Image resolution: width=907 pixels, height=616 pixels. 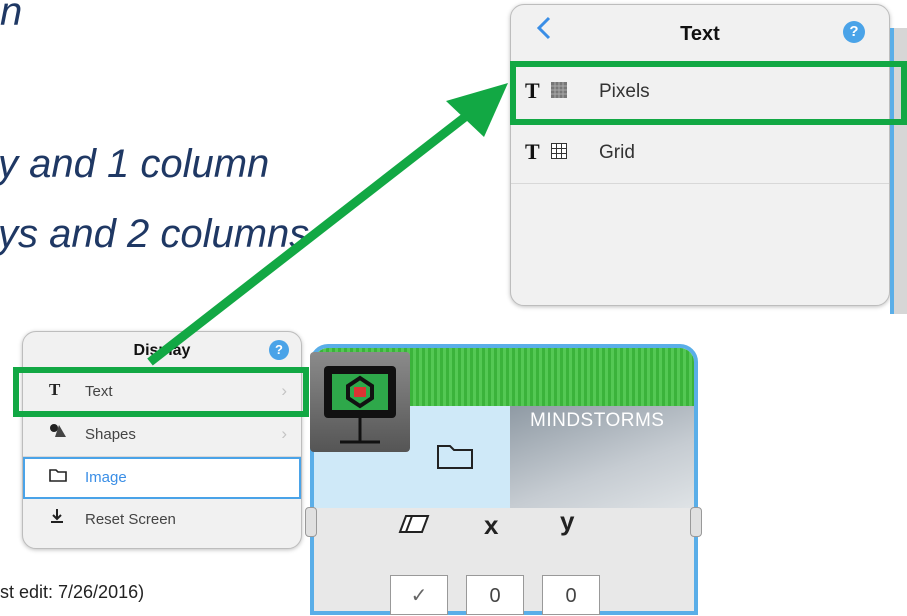 I want to click on display-panel-title: Display, so click(x=162, y=350).